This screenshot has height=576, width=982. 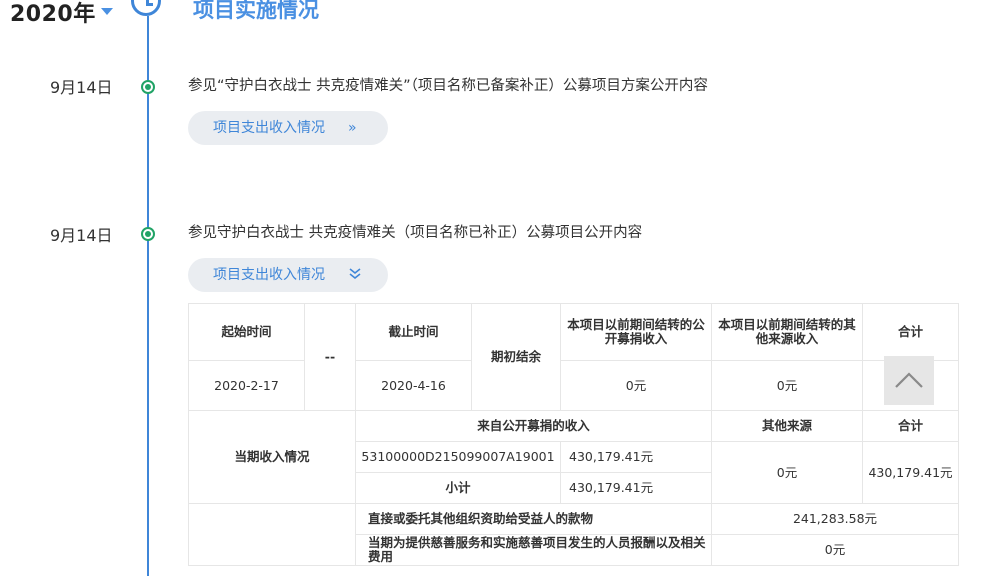 What do you see at coordinates (636, 457) in the screenshot?
I see `record-amount: 430,179.41元` at bounding box center [636, 457].